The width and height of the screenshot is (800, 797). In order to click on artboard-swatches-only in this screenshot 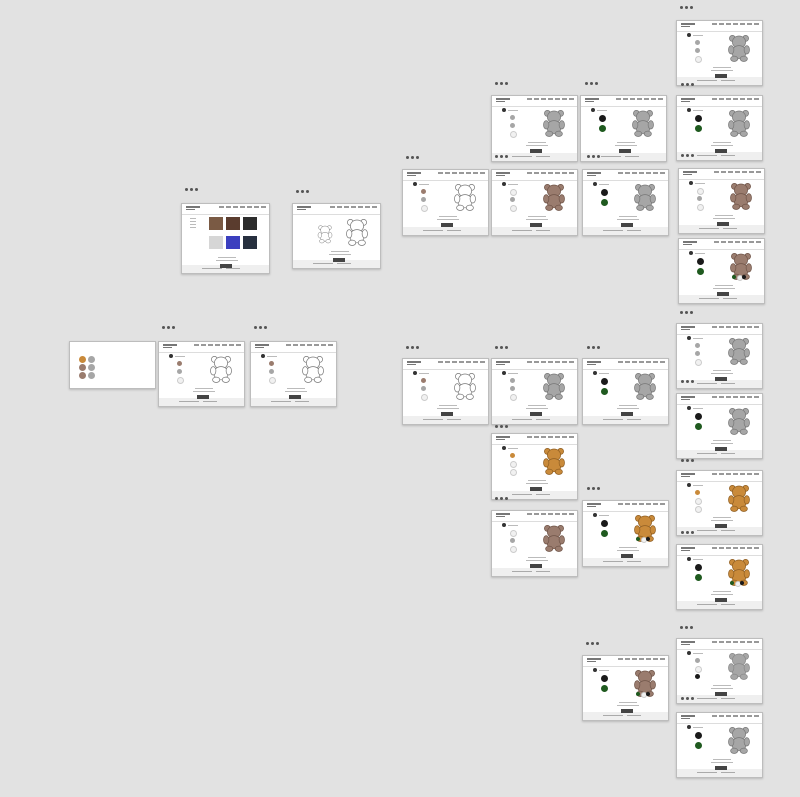, I will do `click(112, 365)`.